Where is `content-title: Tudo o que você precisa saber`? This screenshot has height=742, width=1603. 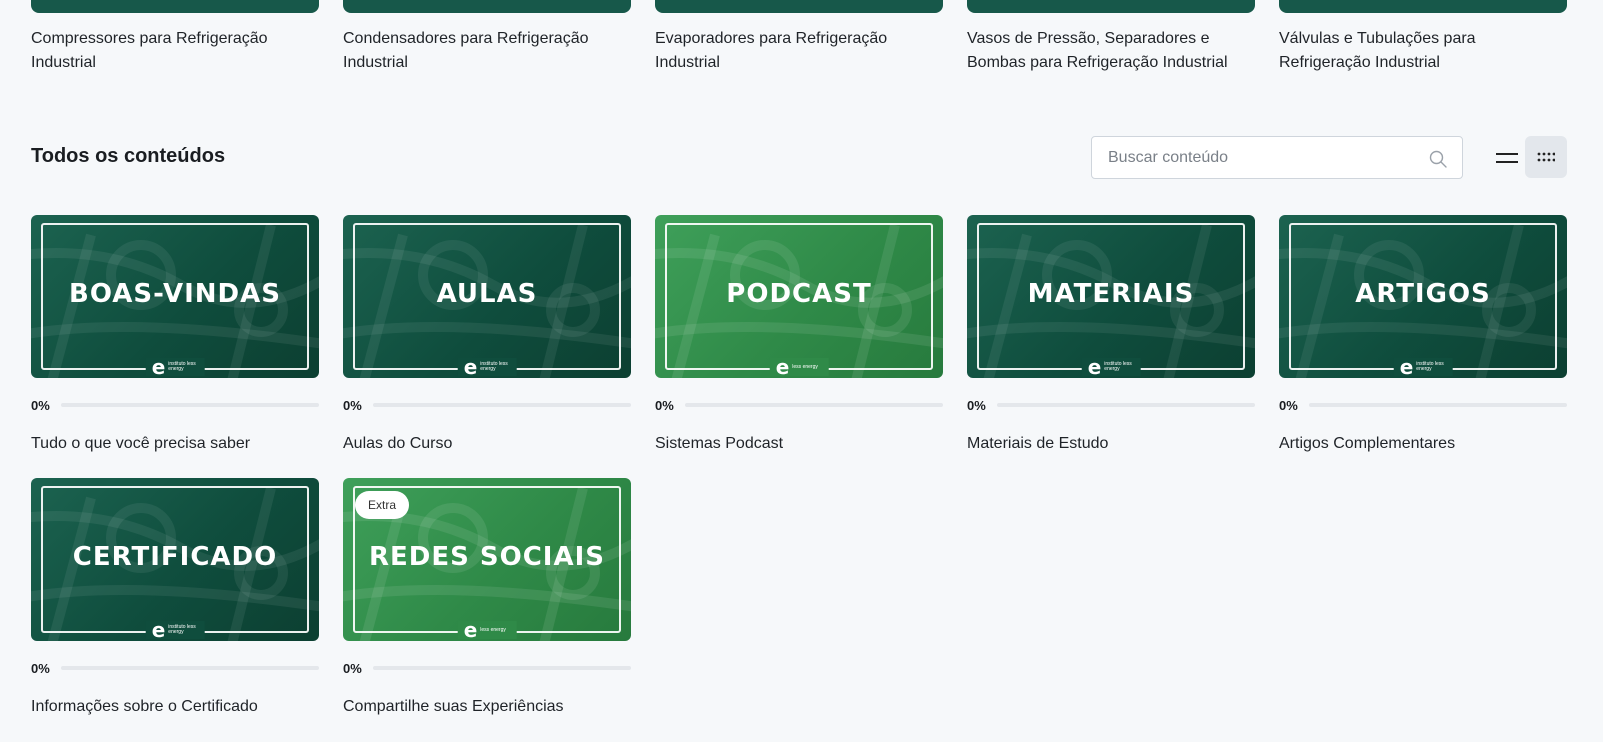 content-title: Tudo o que você precisa saber is located at coordinates (175, 444).